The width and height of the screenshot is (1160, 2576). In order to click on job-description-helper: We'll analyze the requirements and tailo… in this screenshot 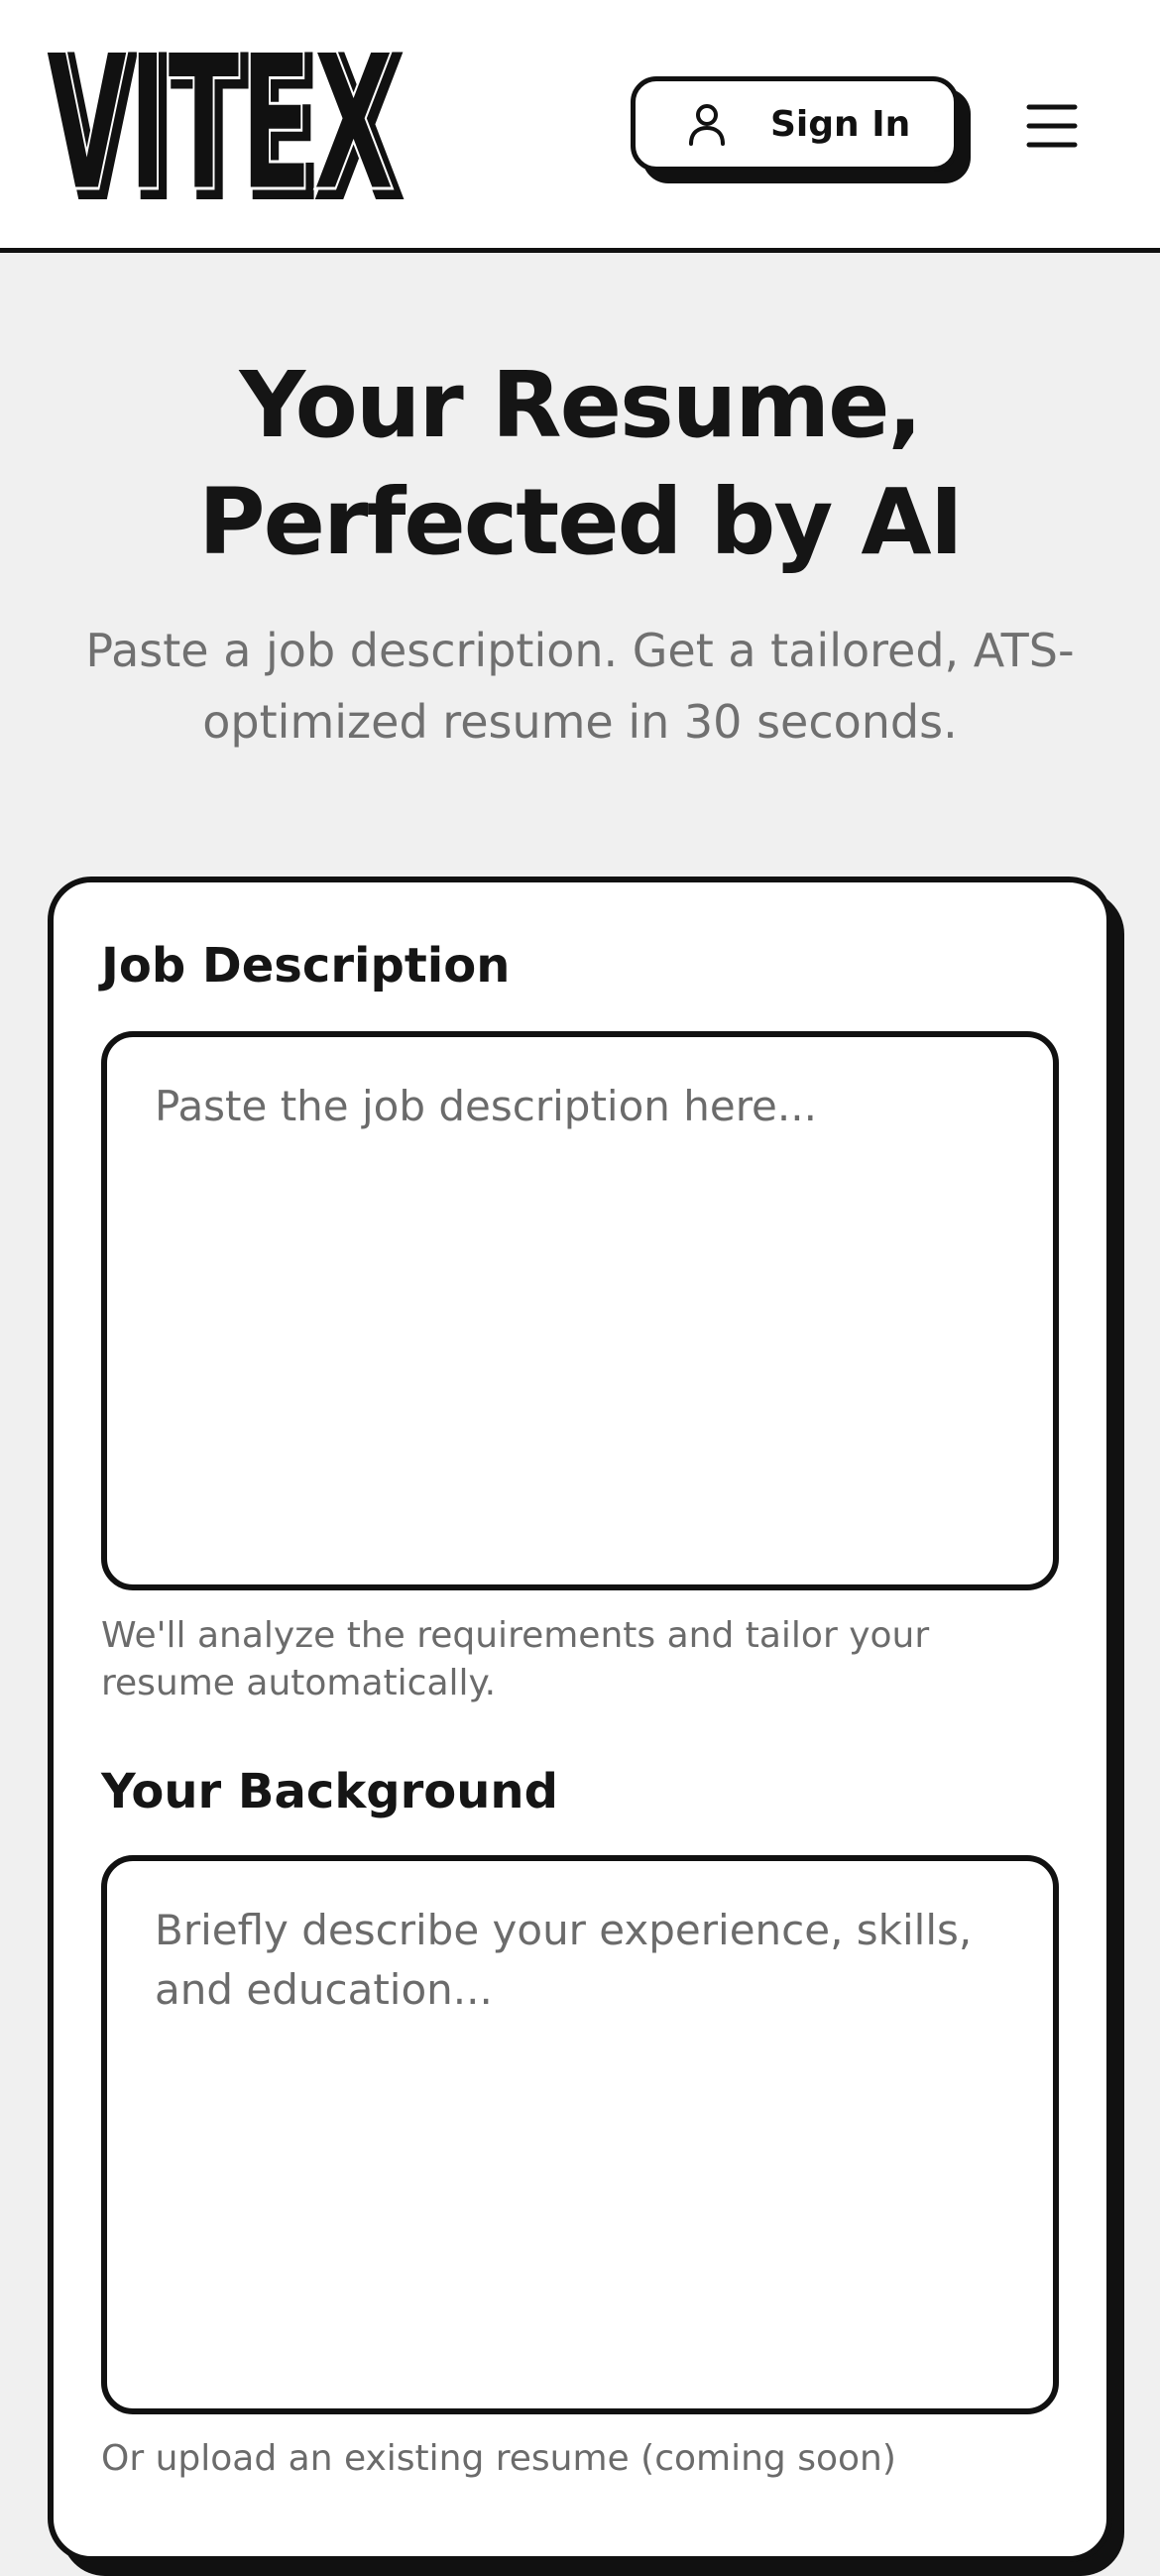, I will do `click(515, 1659)`.